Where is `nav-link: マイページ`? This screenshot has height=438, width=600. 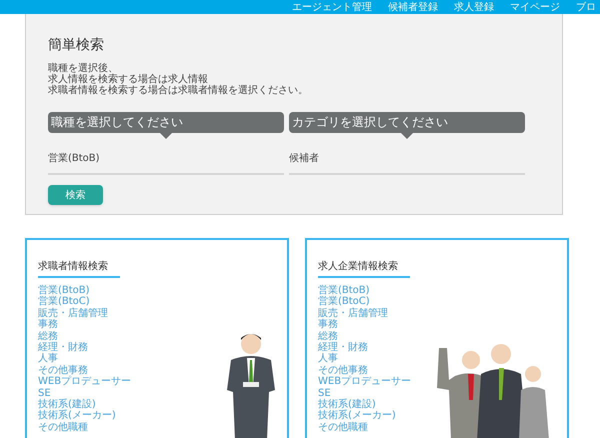
nav-link: マイページ is located at coordinates (535, 8).